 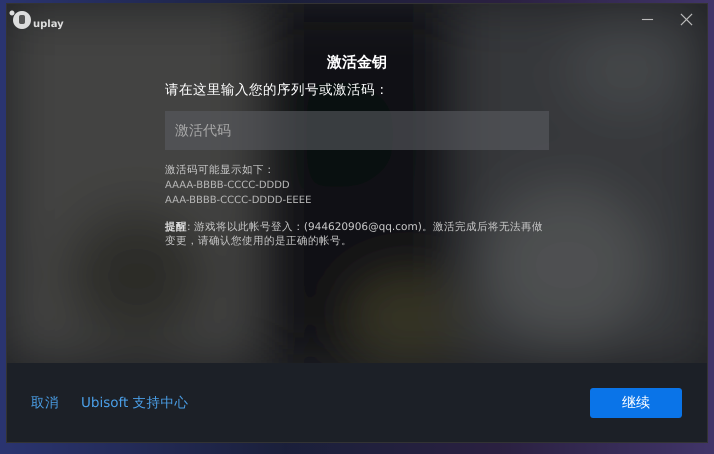 I want to click on format-label: 激活码可能显示如下：, so click(x=220, y=170).